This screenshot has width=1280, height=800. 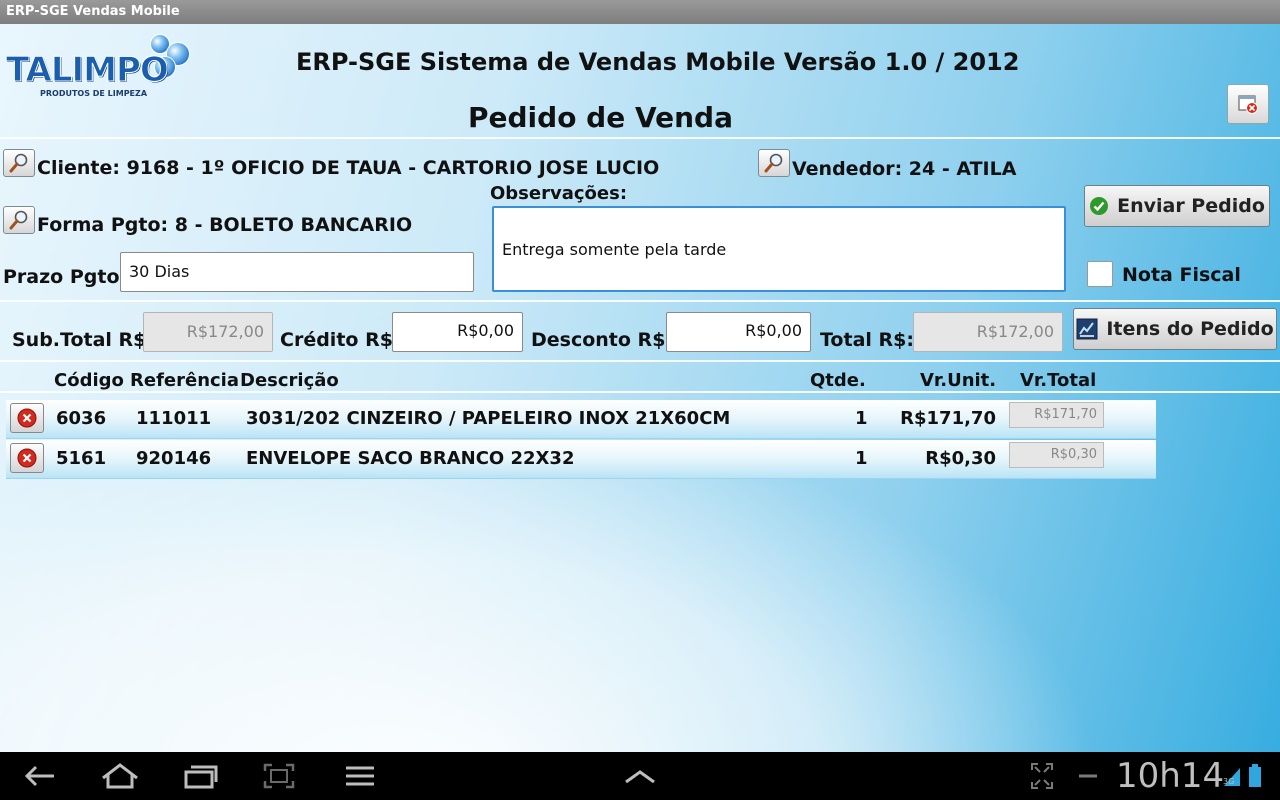 What do you see at coordinates (1058, 380) in the screenshot?
I see `col-header-vr-total: Vr.Total` at bounding box center [1058, 380].